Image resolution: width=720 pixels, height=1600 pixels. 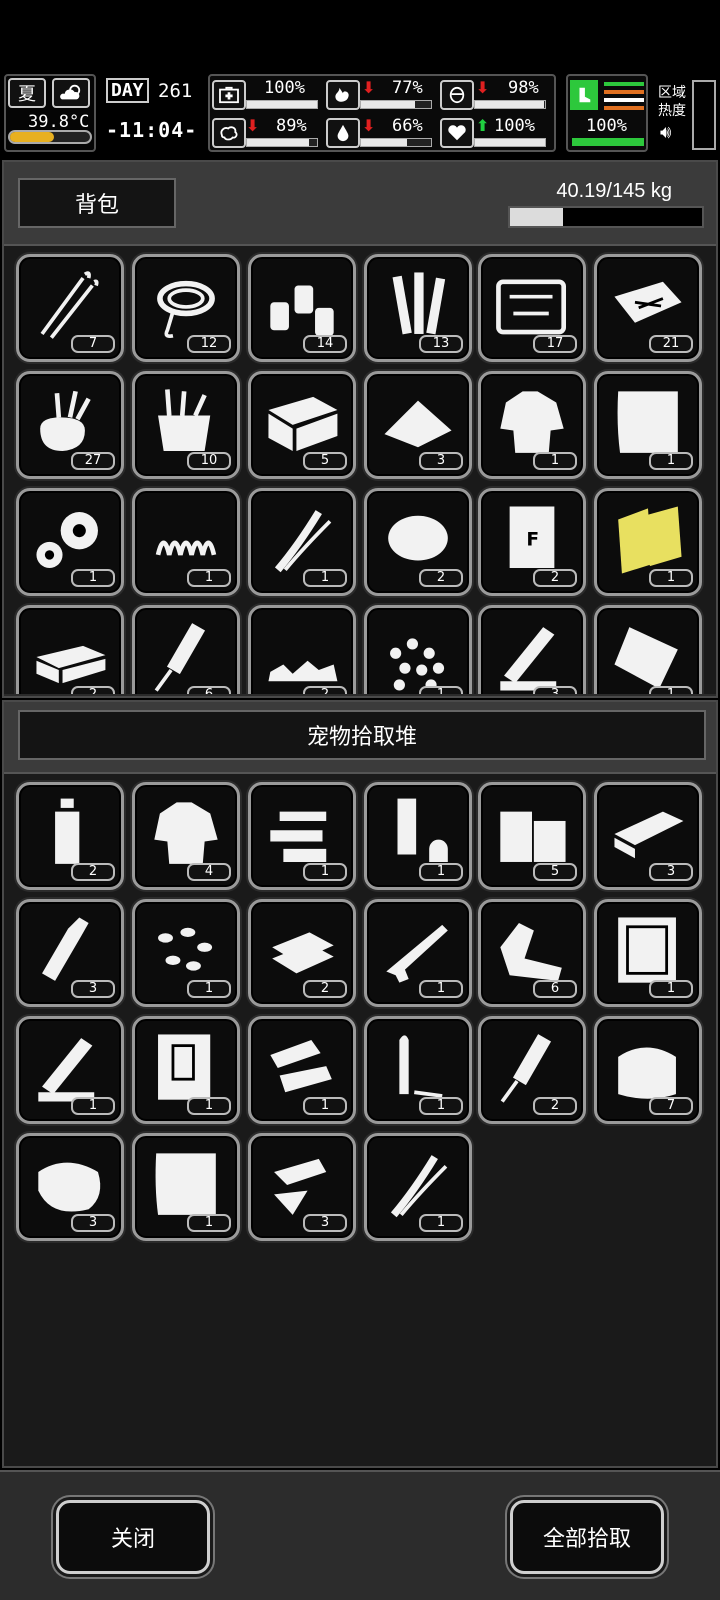 What do you see at coordinates (532, 308) in the screenshot?
I see `inventory-slot: 17` at bounding box center [532, 308].